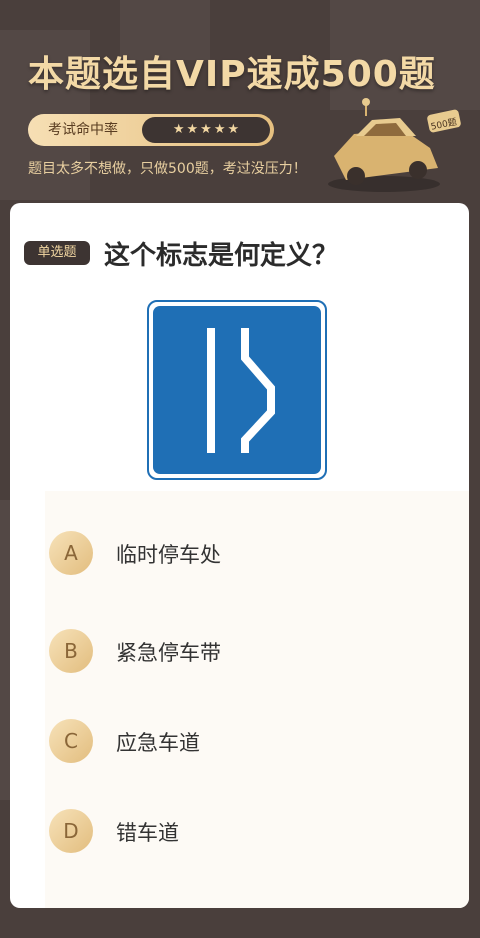 Image resolution: width=480 pixels, height=938 pixels. Describe the element at coordinates (237, 390) in the screenshot. I see `lane-narrowing-road-sign-icon` at that location.